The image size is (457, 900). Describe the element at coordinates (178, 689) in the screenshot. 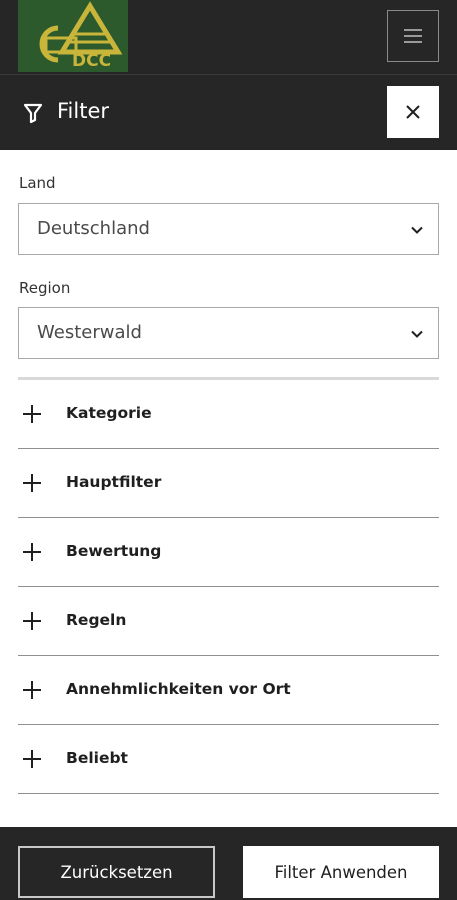

I see `accordion-label: Annehmlichkeiten vor Ort` at that location.